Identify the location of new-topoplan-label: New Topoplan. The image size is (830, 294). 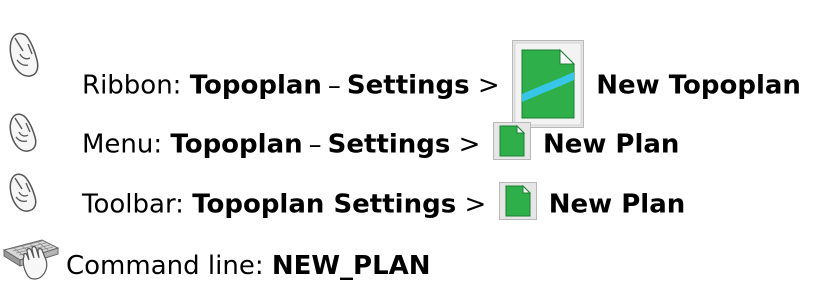
(698, 85).